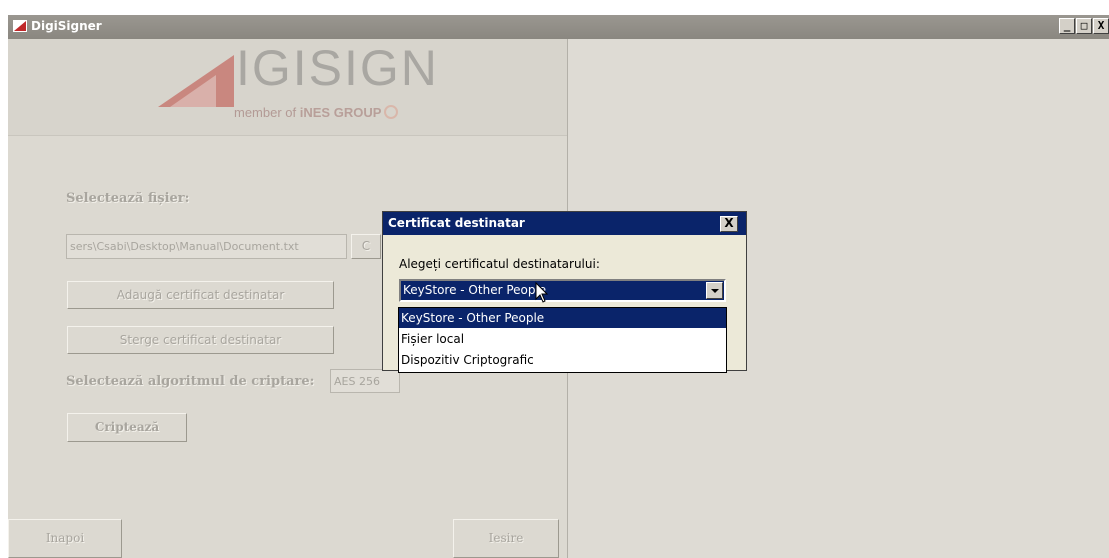 The height and width of the screenshot is (558, 1109). Describe the element at coordinates (206, 246) in the screenshot. I see `file-path-field: sers\Csabi\Desktop\Manual\Document.txt` at that location.